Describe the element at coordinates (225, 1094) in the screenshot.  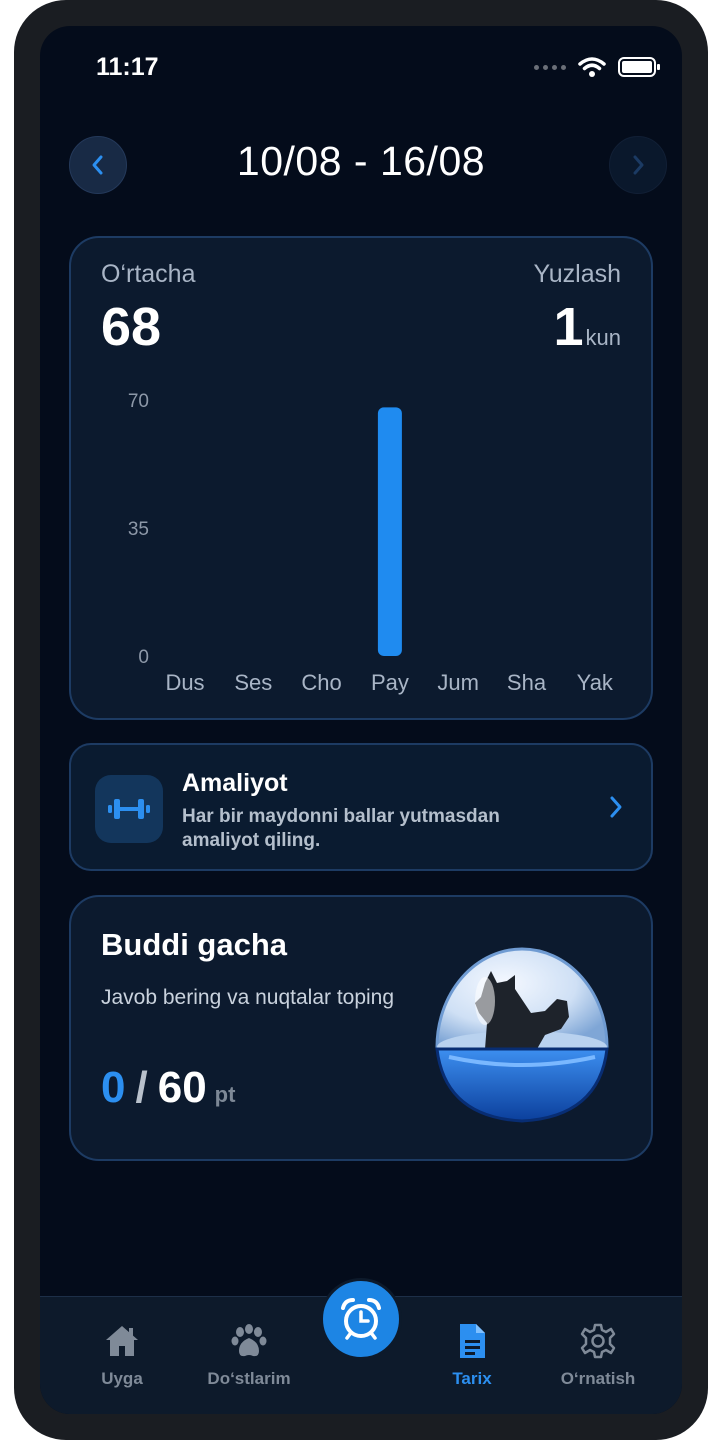
I see `score-unit: pt` at that location.